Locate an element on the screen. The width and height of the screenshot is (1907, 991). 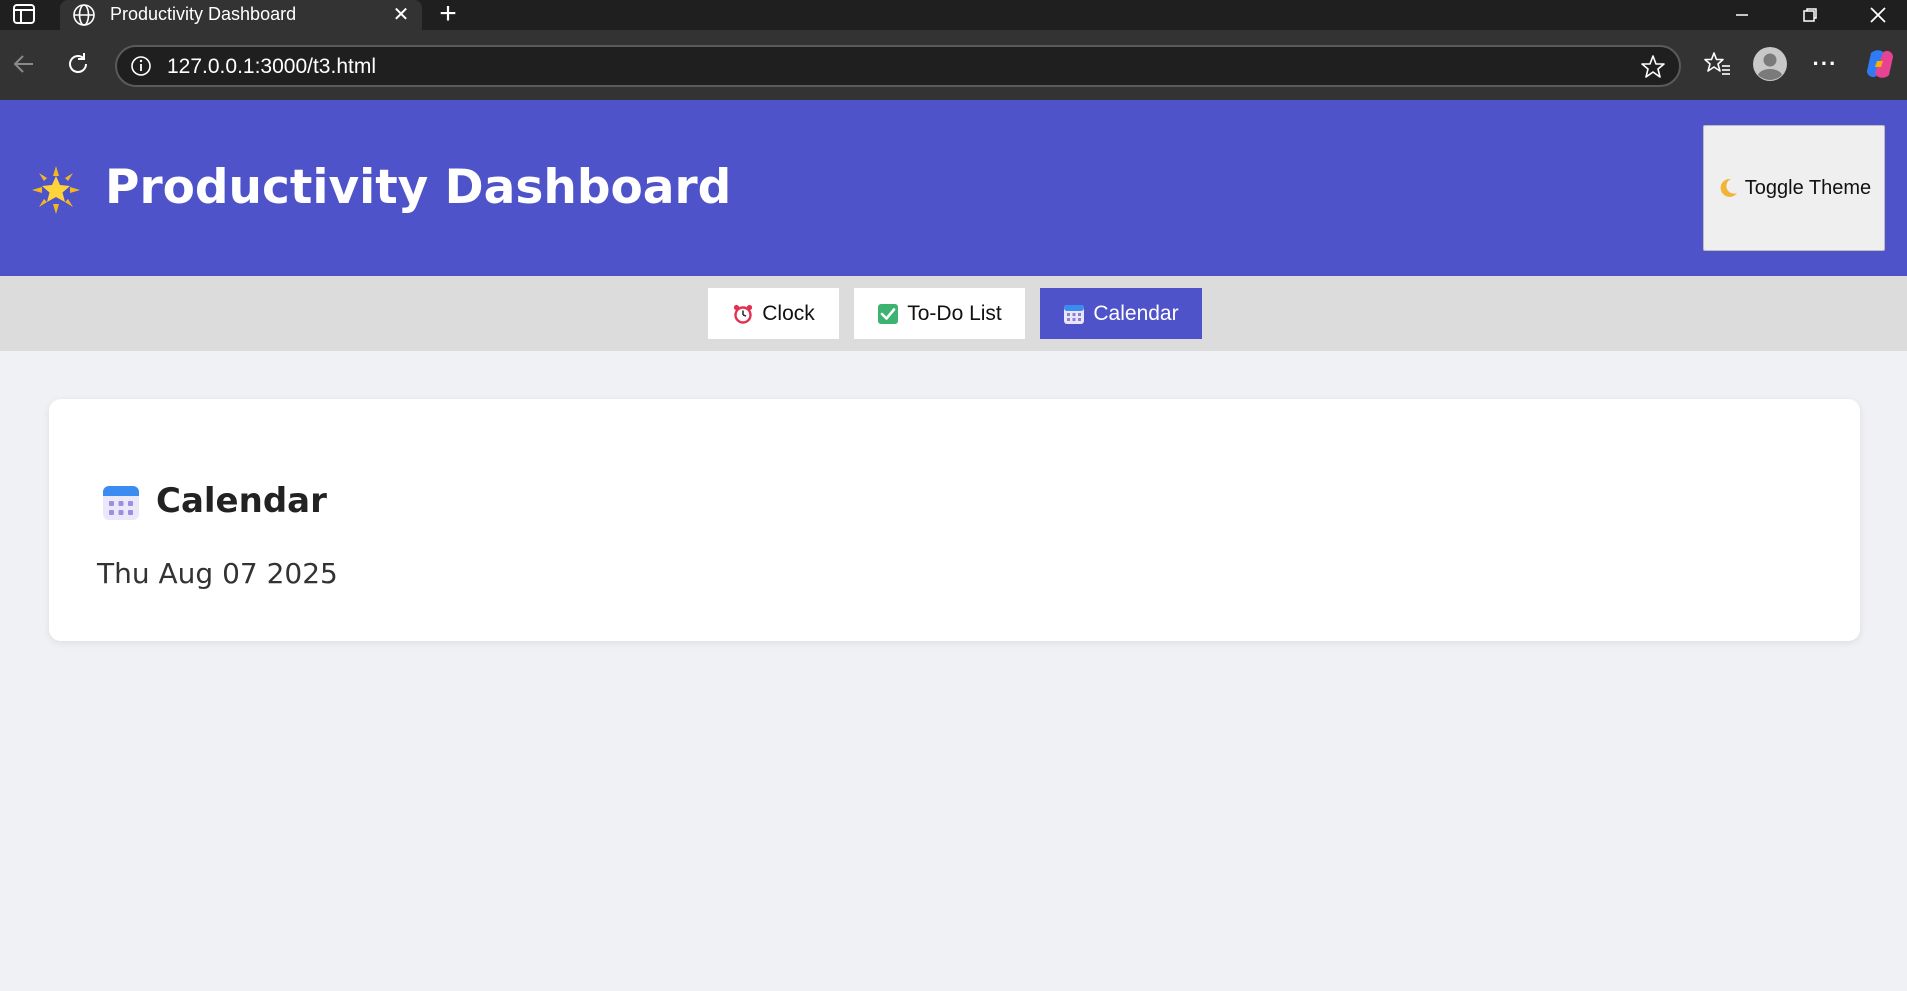
tab-clock: Clock is located at coordinates (773, 313).